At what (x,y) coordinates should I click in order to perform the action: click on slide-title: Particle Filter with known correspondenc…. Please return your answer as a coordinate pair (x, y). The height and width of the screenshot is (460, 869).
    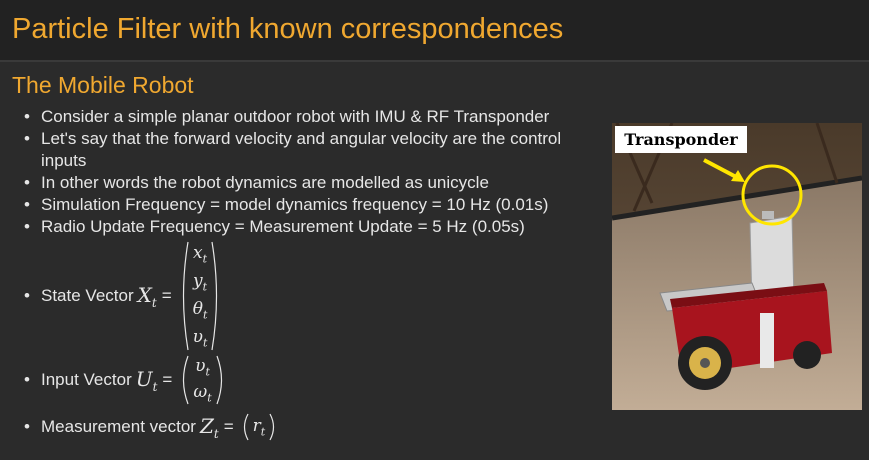
    Looking at the image, I should click on (288, 29).